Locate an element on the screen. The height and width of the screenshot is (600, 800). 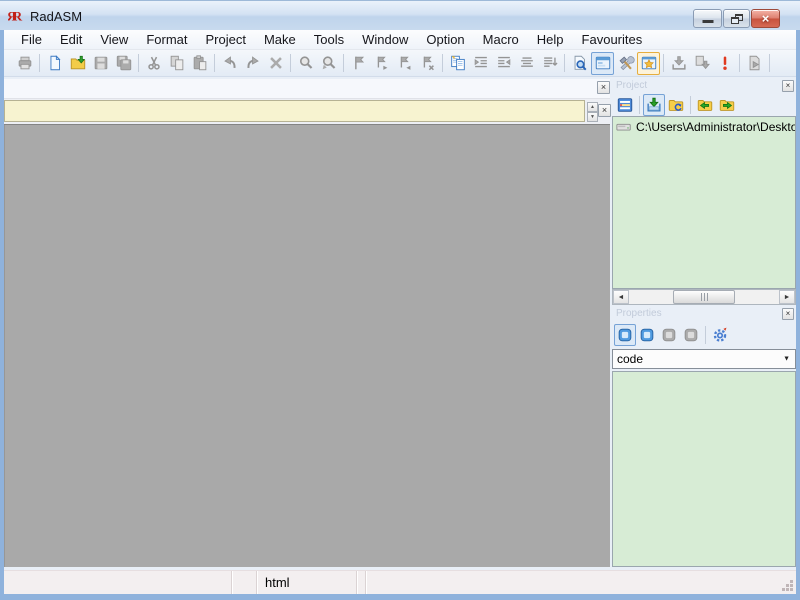
clear-bookmarks-button is located at coordinates (427, 63).